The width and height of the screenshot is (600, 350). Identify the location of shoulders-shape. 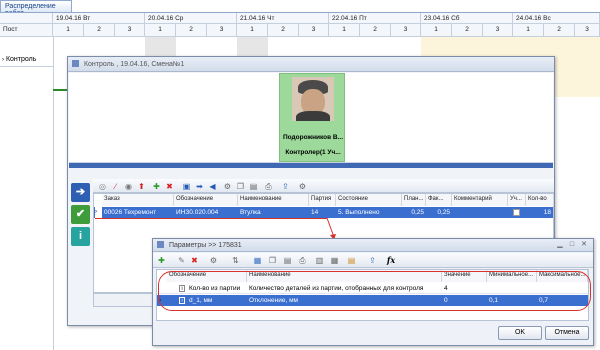
(313, 116).